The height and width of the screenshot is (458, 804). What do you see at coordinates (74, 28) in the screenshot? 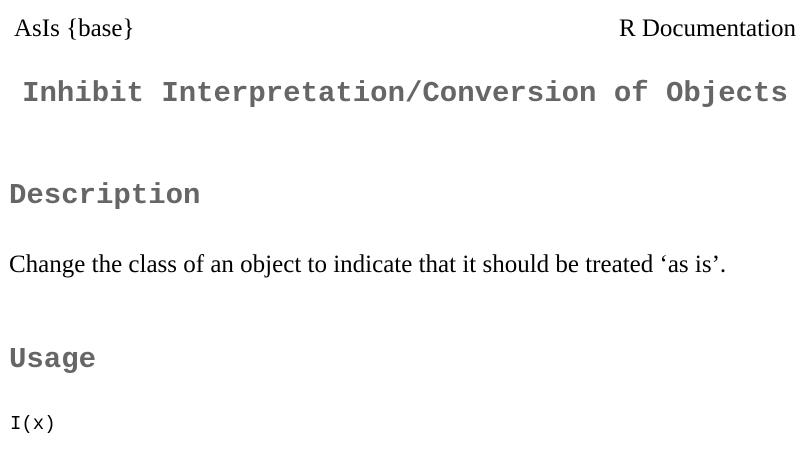
I see `topic-name: AsIs {base}` at bounding box center [74, 28].